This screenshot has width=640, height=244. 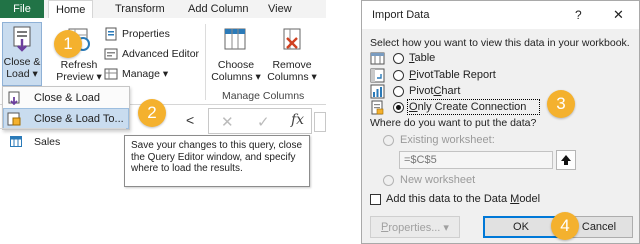 I want to click on menu-item-close-and-load: Close & Load, so click(x=66, y=97).